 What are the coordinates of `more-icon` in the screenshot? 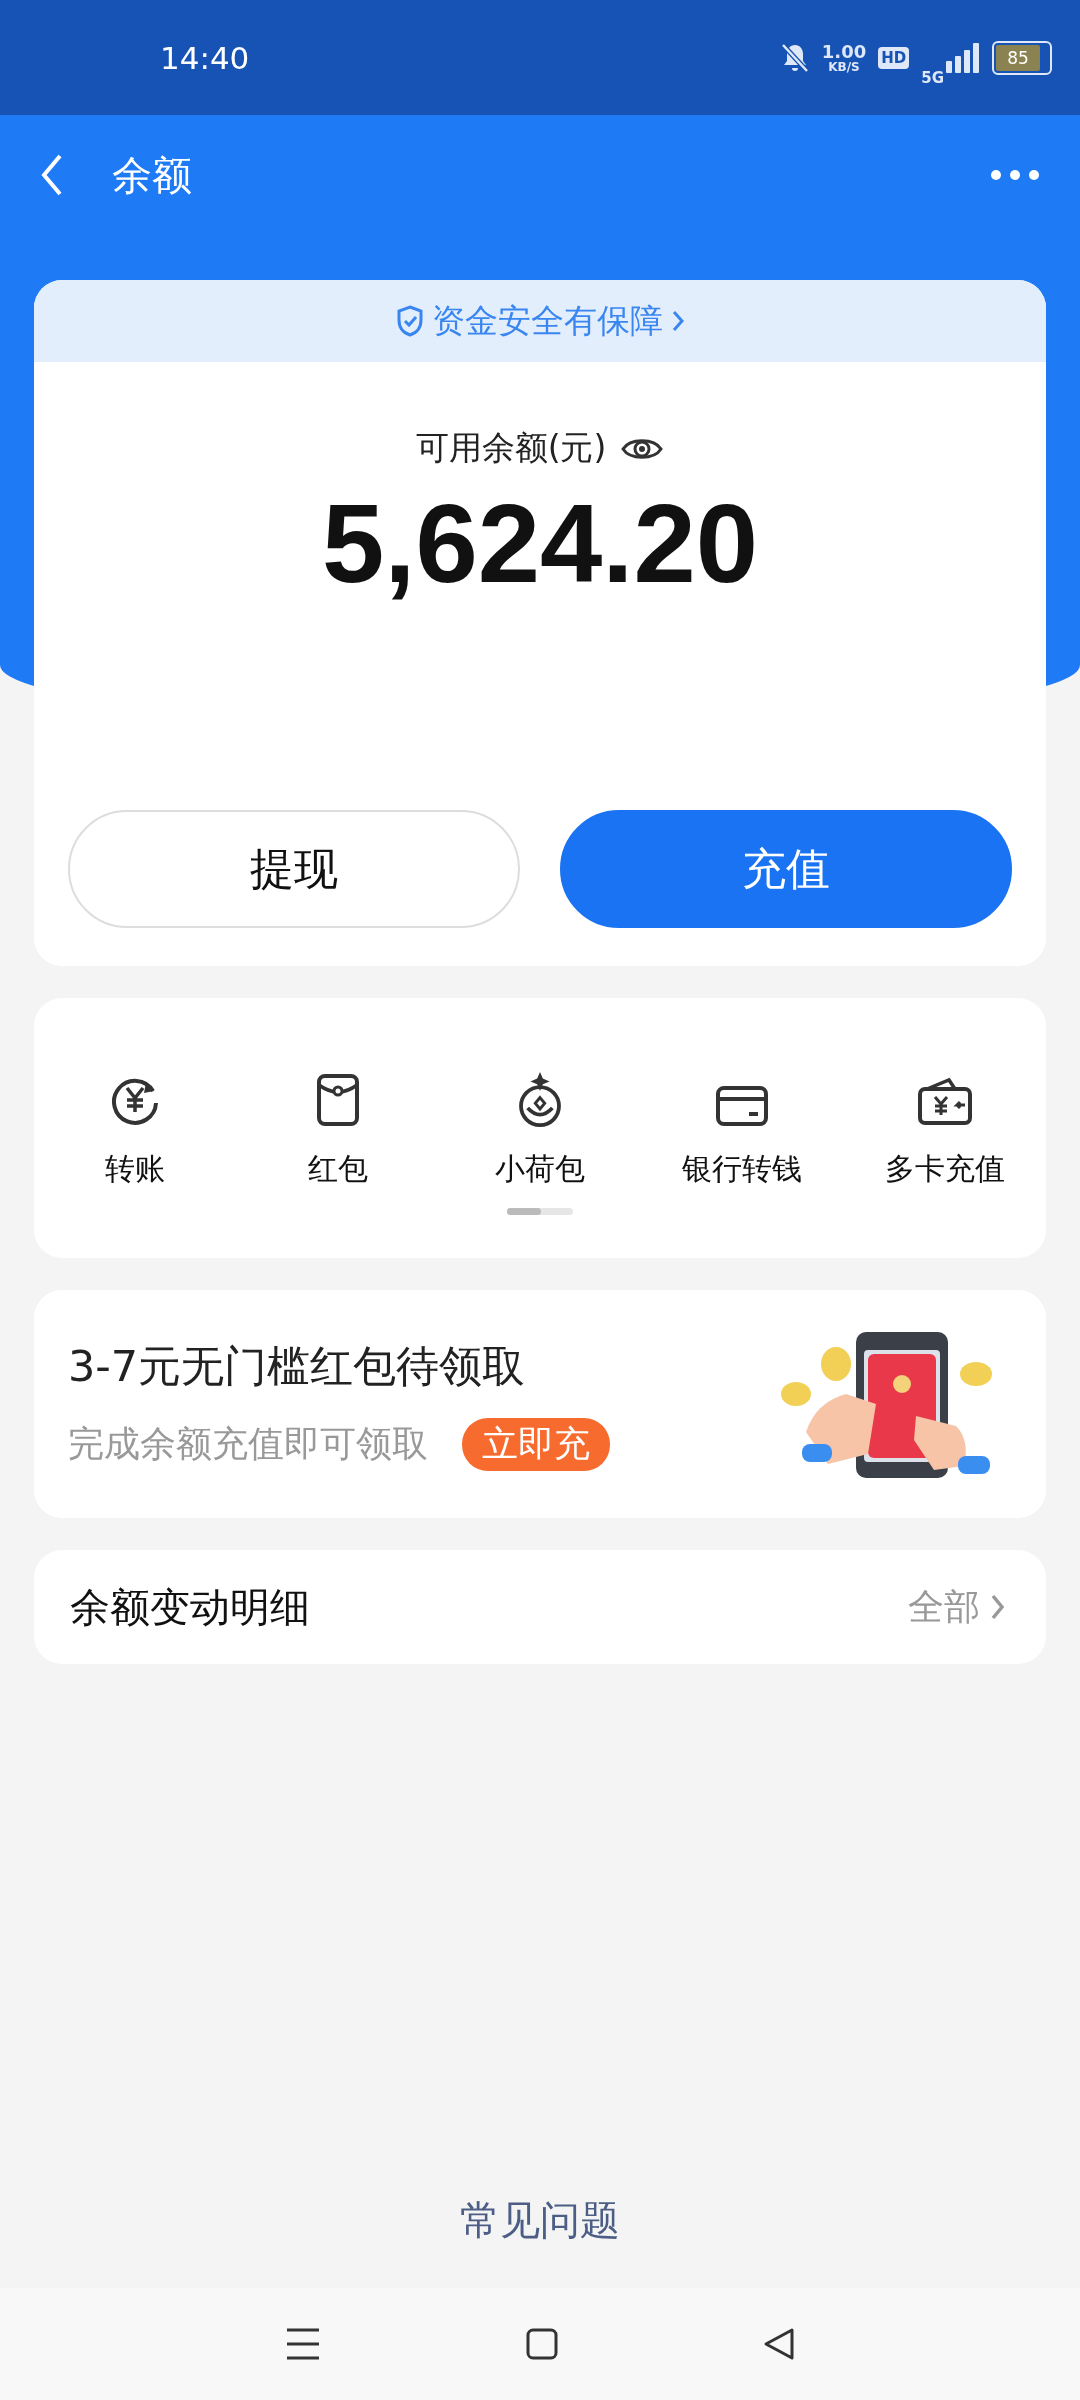 It's located at (1015, 175).